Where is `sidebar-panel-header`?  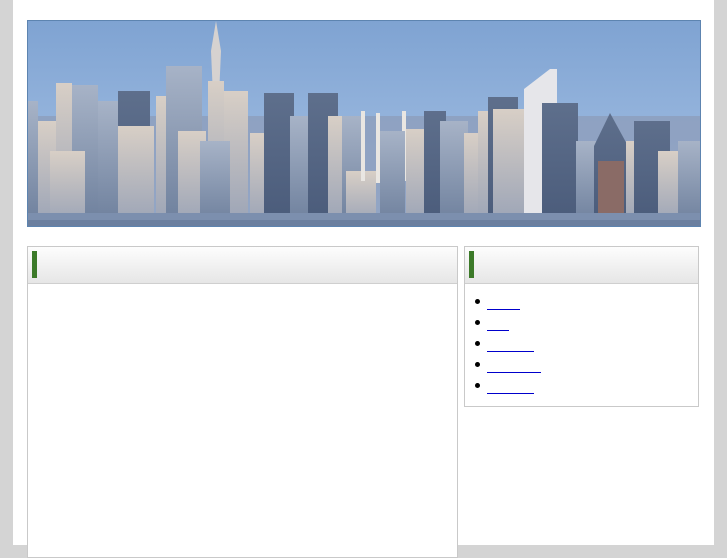 sidebar-panel-header is located at coordinates (581, 265).